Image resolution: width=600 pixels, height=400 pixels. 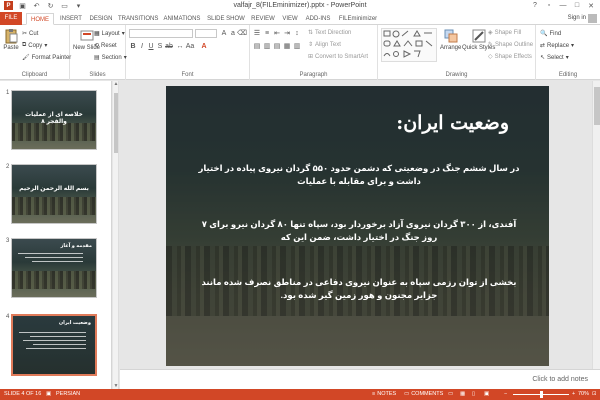 What do you see at coordinates (224, 33) in the screenshot?
I see `increase-font-size-icon: A` at bounding box center [224, 33].